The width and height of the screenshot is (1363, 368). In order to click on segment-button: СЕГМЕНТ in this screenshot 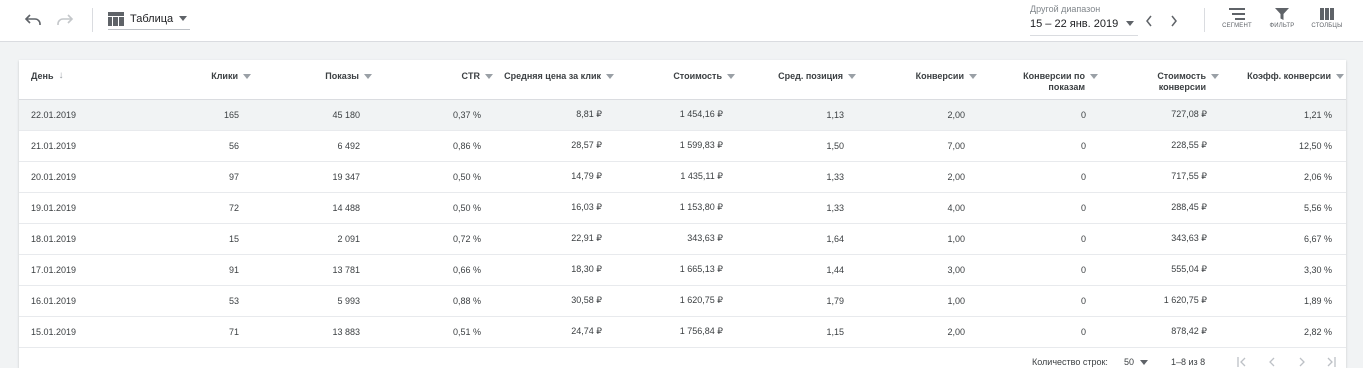, I will do `click(1237, 23)`.